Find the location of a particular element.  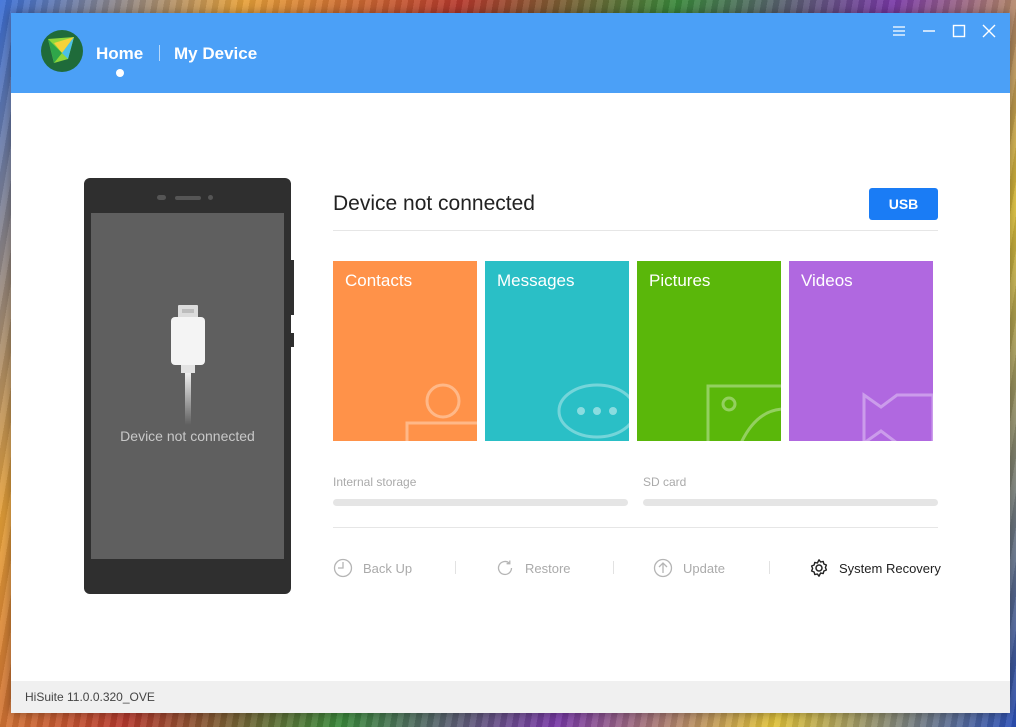

maximize-icon is located at coordinates (959, 31).